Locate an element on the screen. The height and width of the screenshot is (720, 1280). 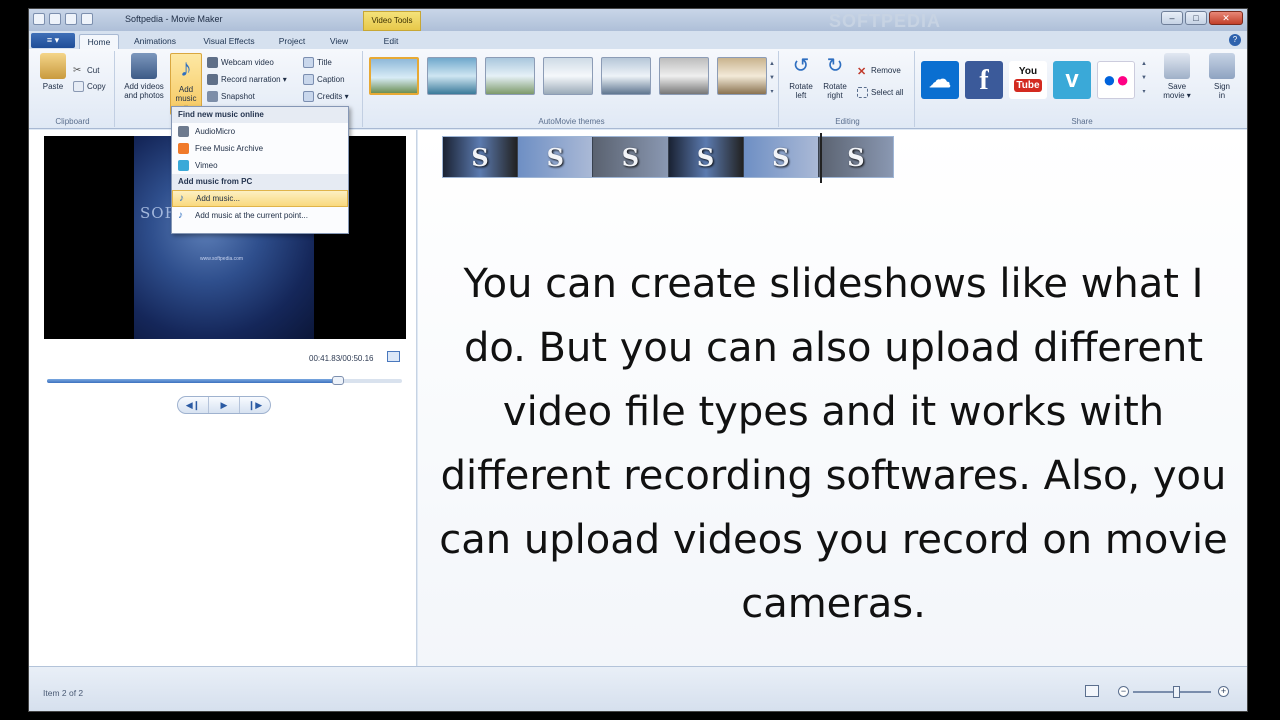
seek-thumb is located at coordinates (338, 380).